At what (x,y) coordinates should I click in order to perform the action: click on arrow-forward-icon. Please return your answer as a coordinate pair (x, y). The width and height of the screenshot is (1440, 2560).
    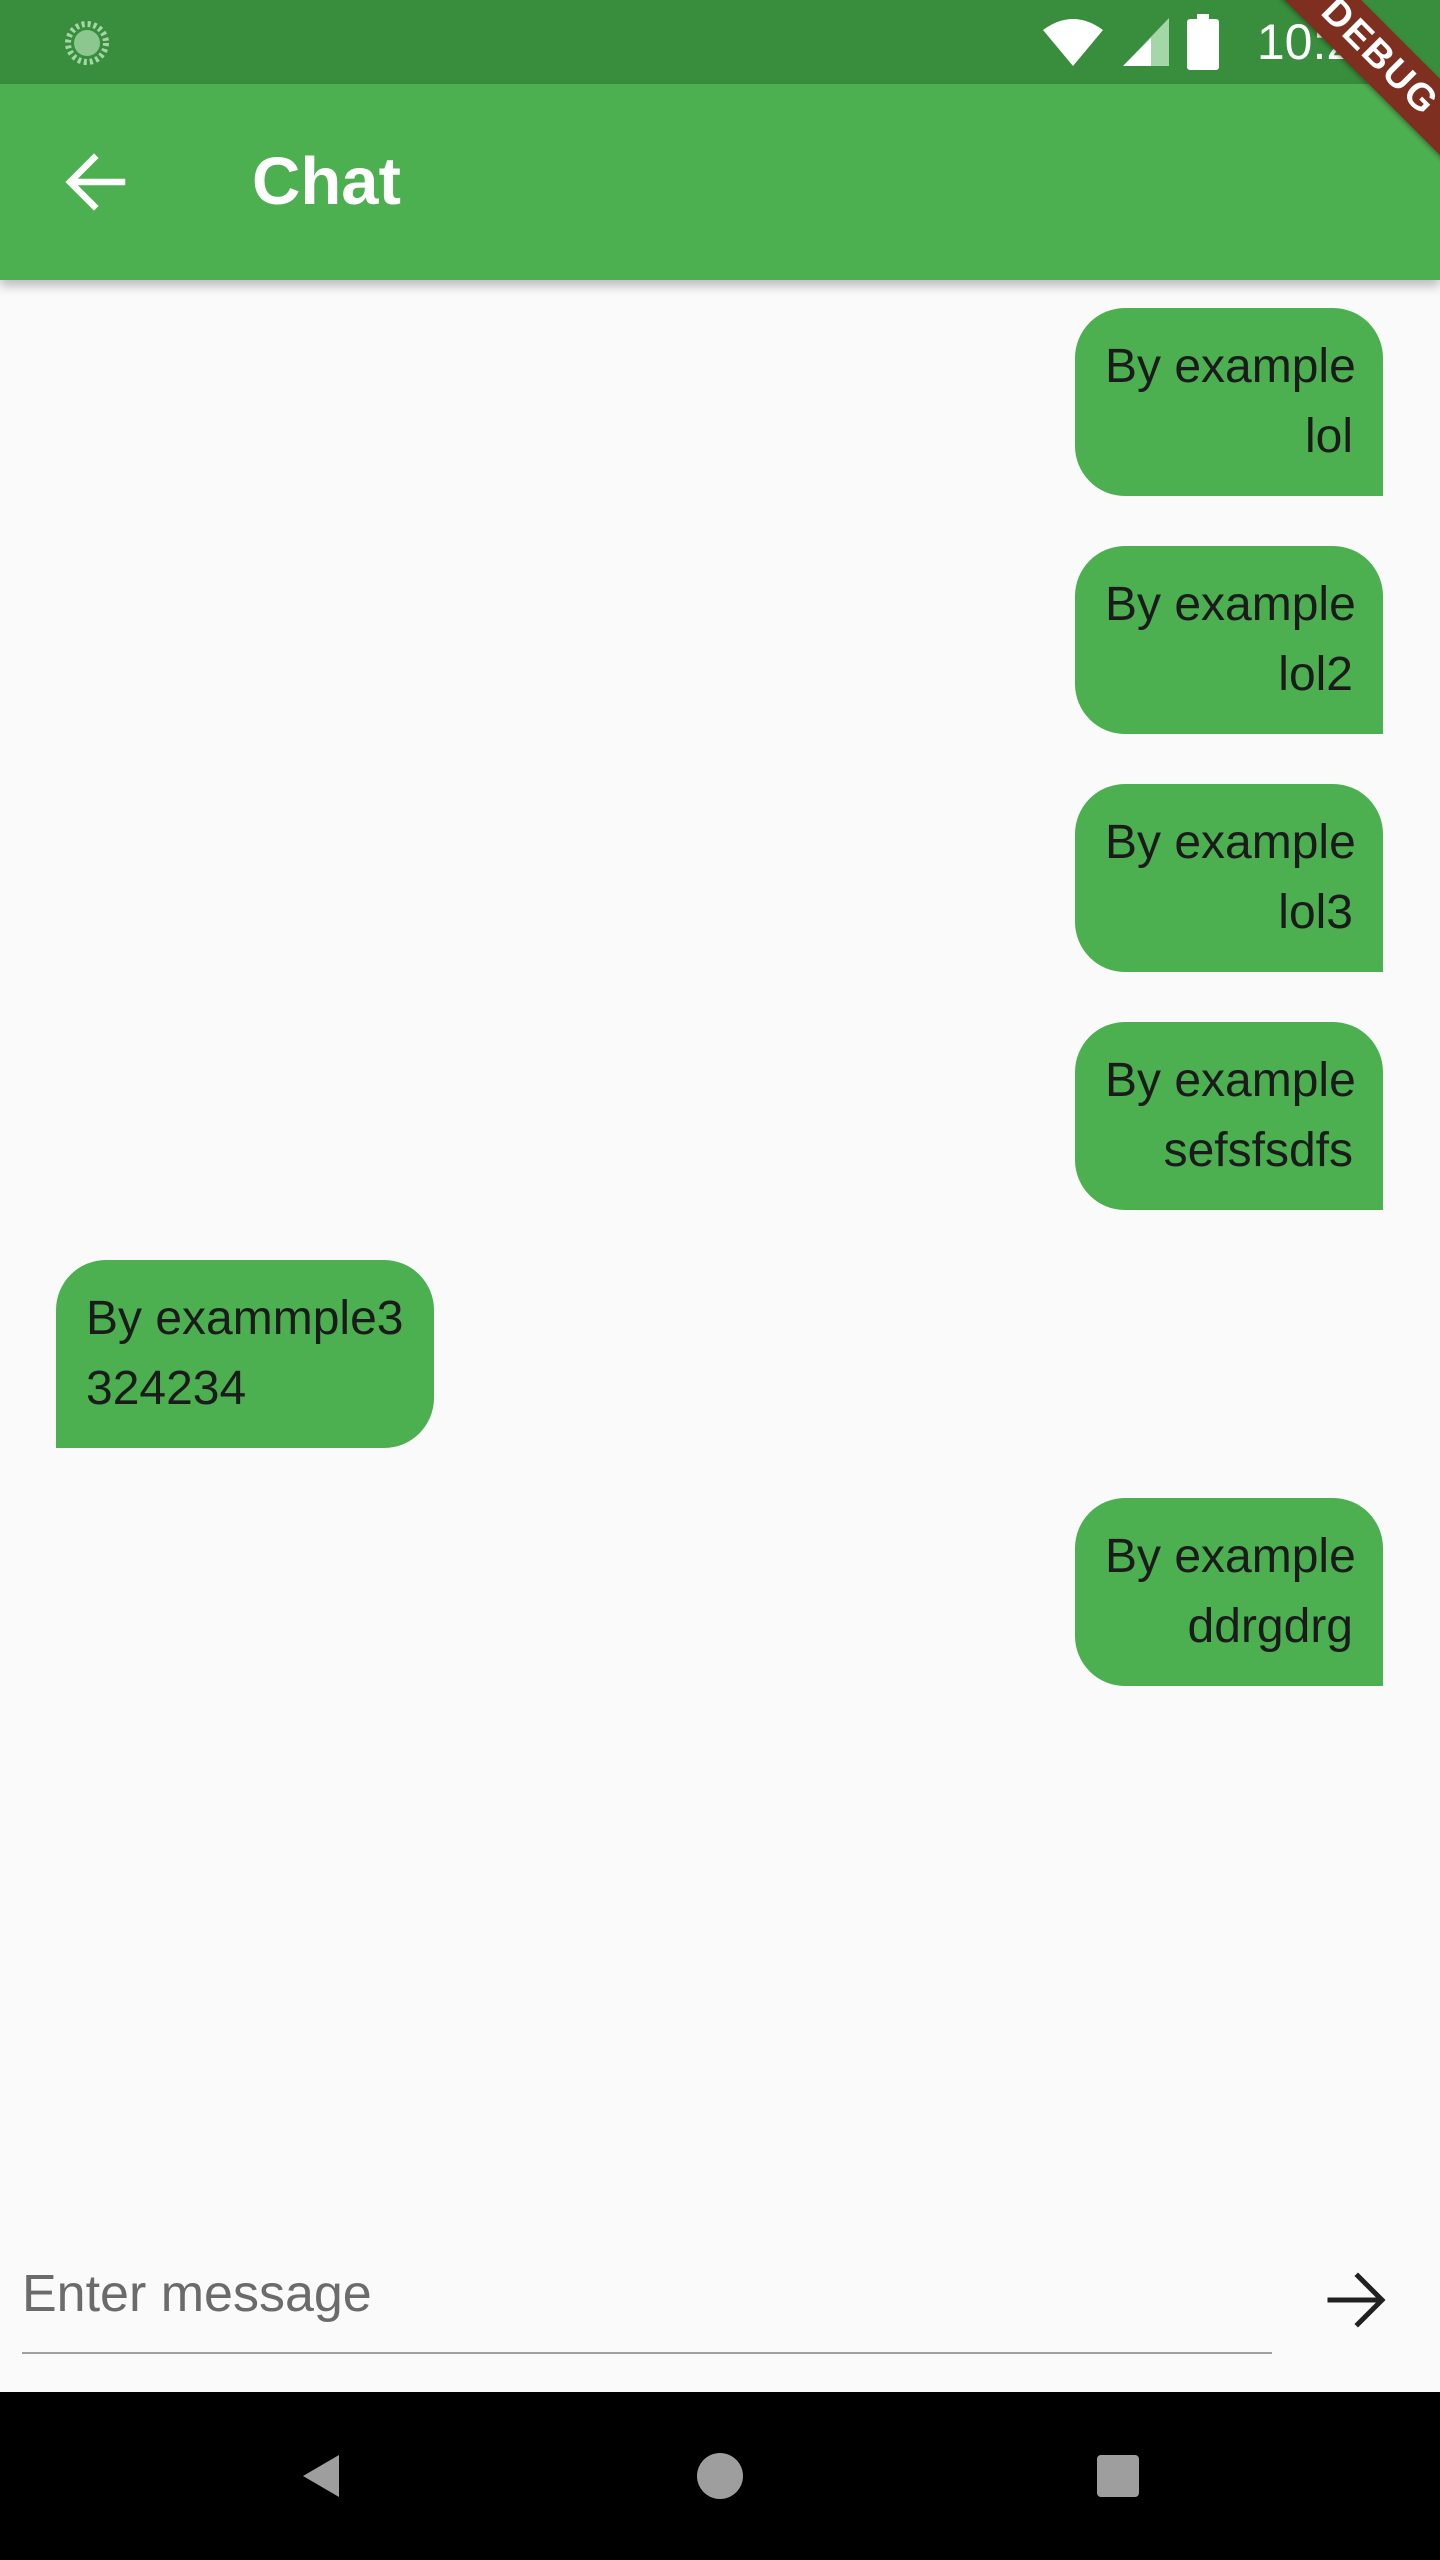
    Looking at the image, I should click on (1356, 2300).